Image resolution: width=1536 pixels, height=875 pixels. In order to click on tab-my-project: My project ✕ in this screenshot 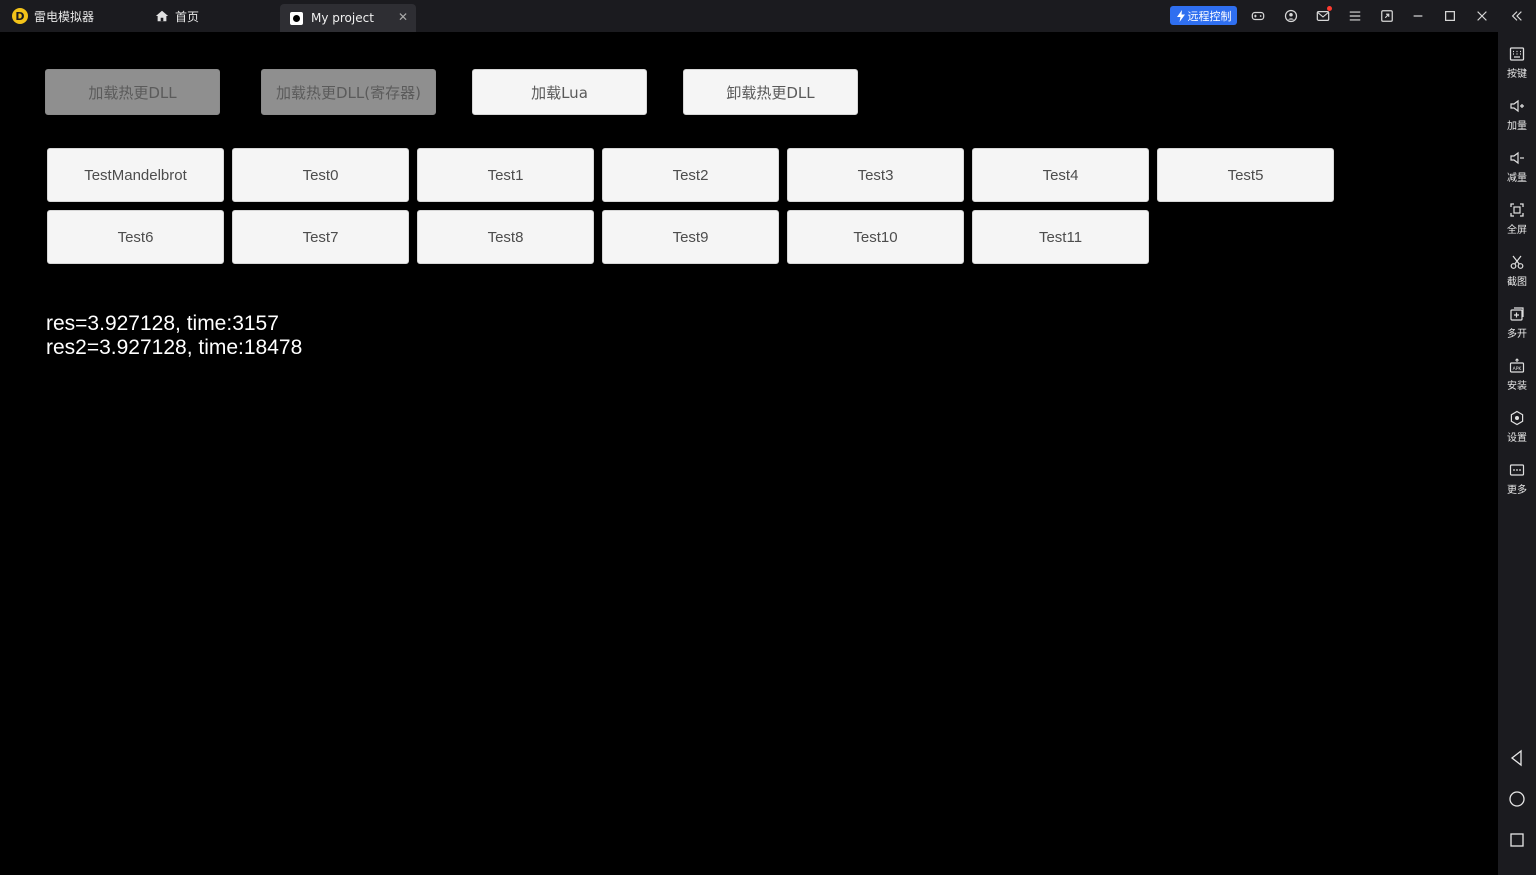, I will do `click(348, 18)`.